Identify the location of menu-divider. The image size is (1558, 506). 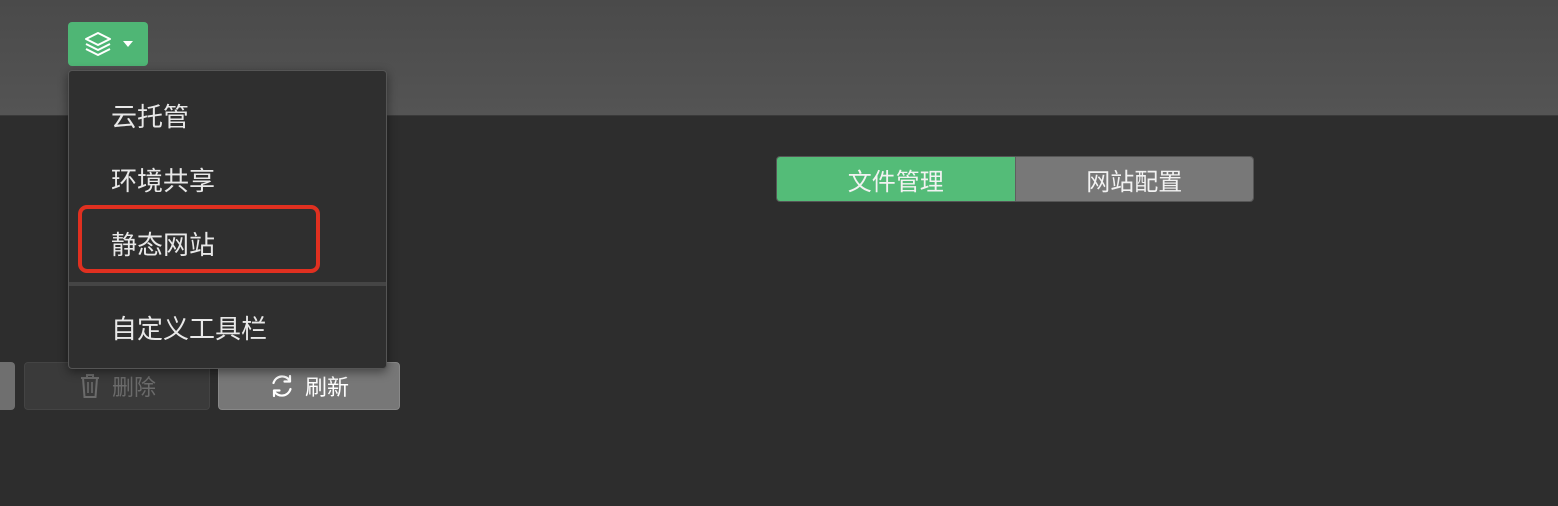
(227, 284).